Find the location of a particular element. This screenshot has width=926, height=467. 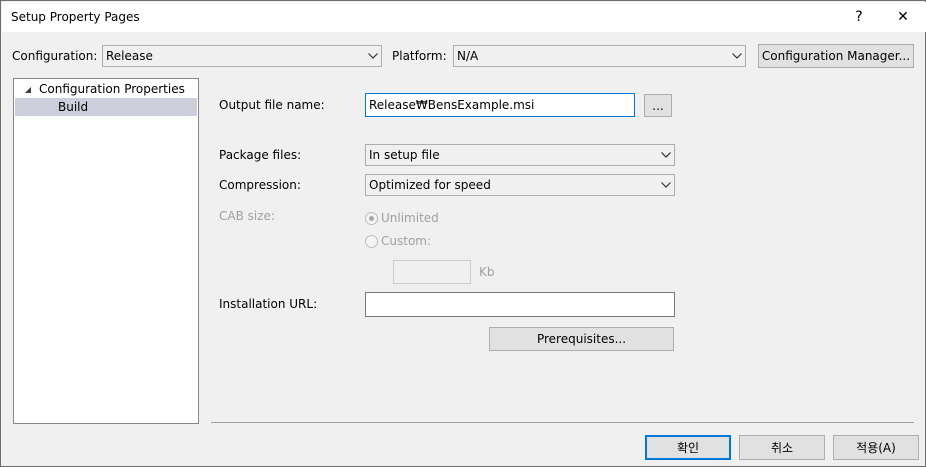

output-file-input: Release₩BensExample.msi is located at coordinates (500, 105).